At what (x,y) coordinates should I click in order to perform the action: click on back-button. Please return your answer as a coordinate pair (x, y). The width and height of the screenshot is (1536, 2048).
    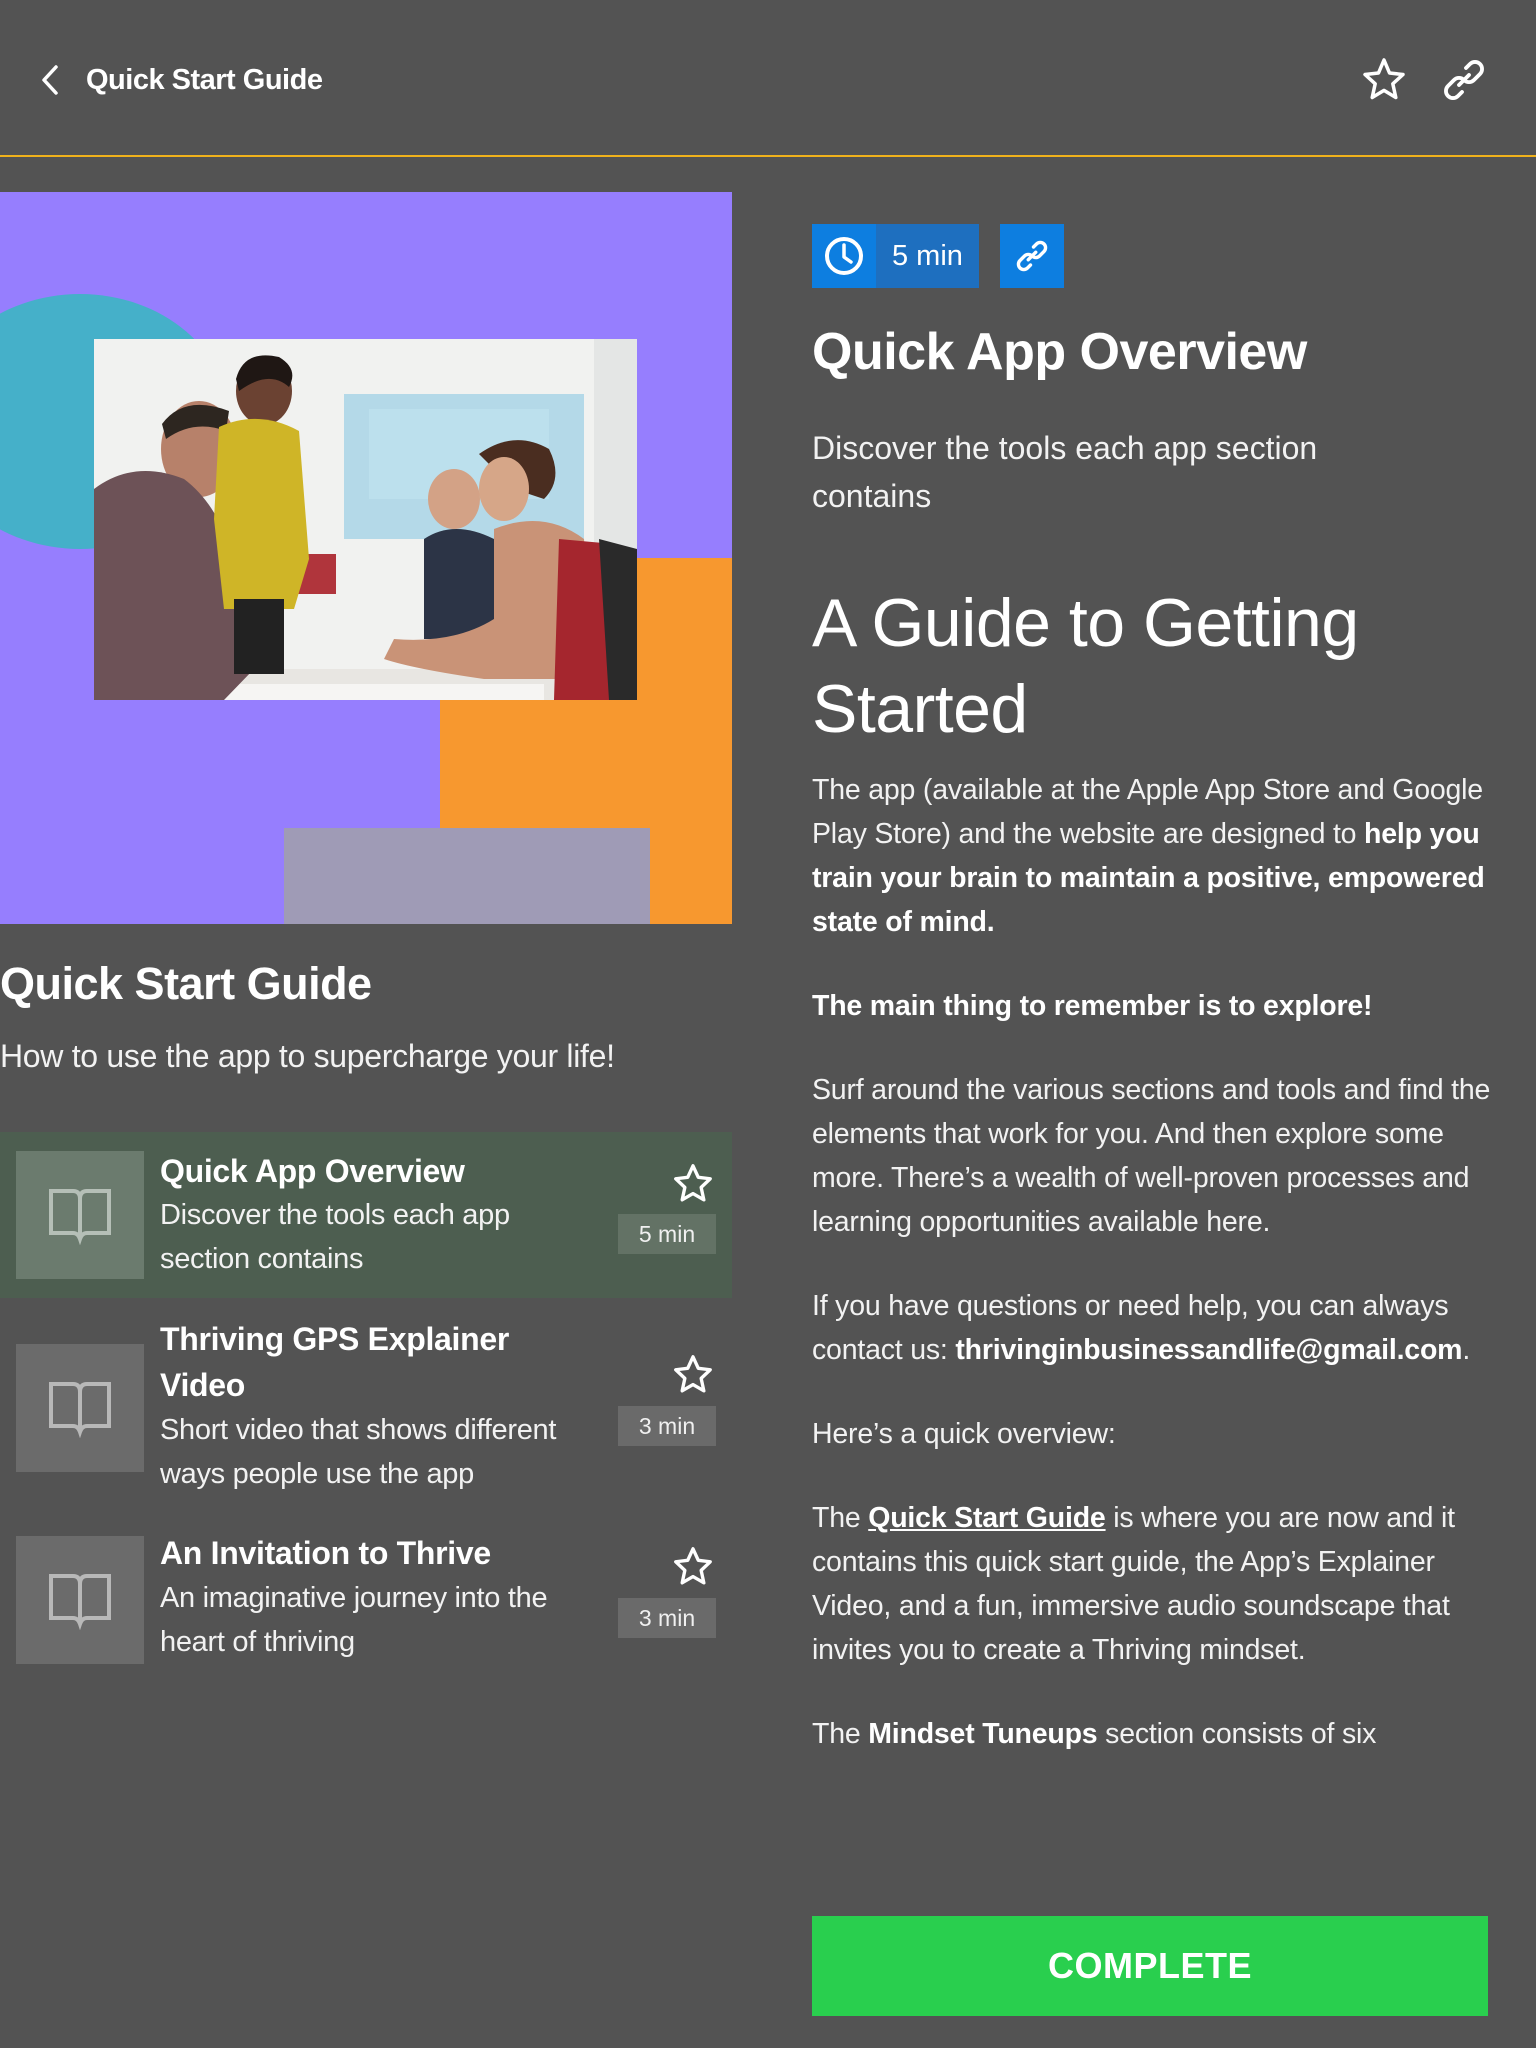
    Looking at the image, I should click on (51, 80).